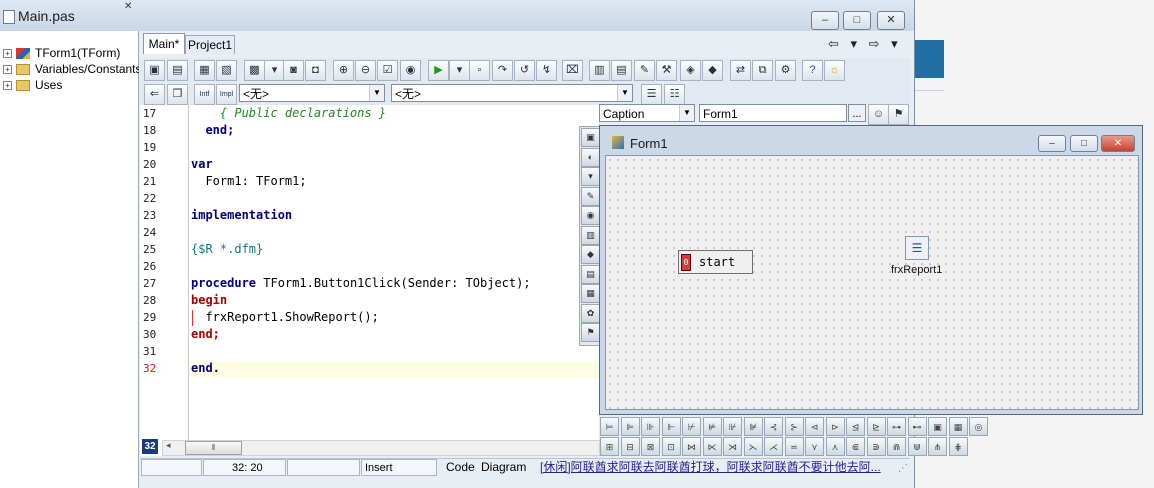 This screenshot has width=1154, height=488. Describe the element at coordinates (917, 248) in the screenshot. I see `report-component-icon: ☰` at that location.